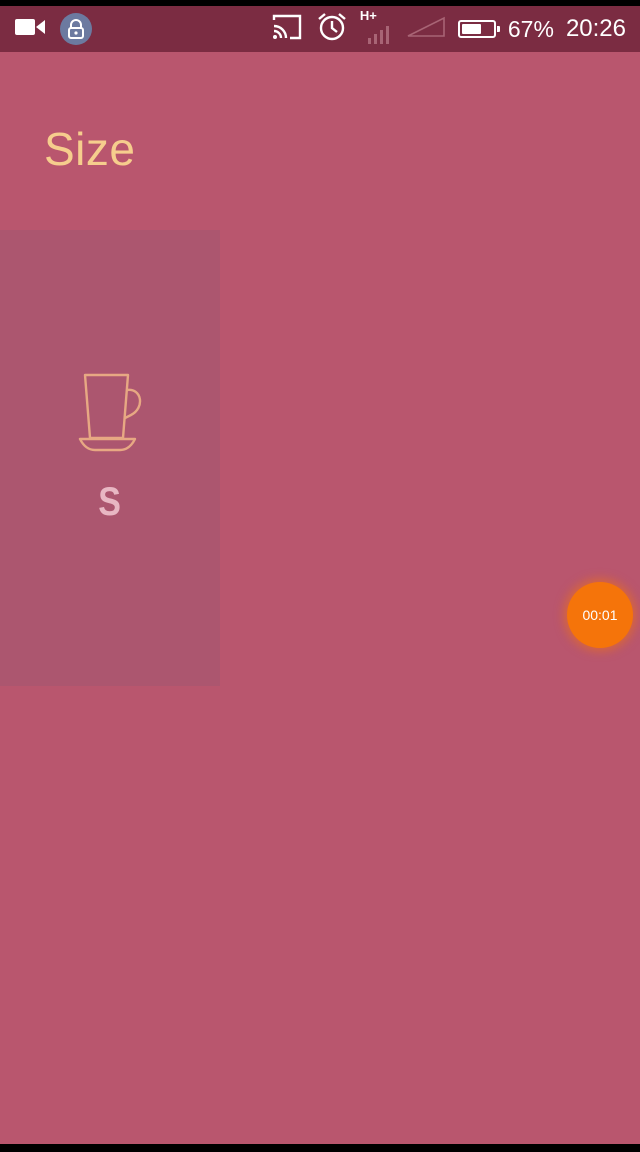  I want to click on network-type: H+, so click(368, 15).